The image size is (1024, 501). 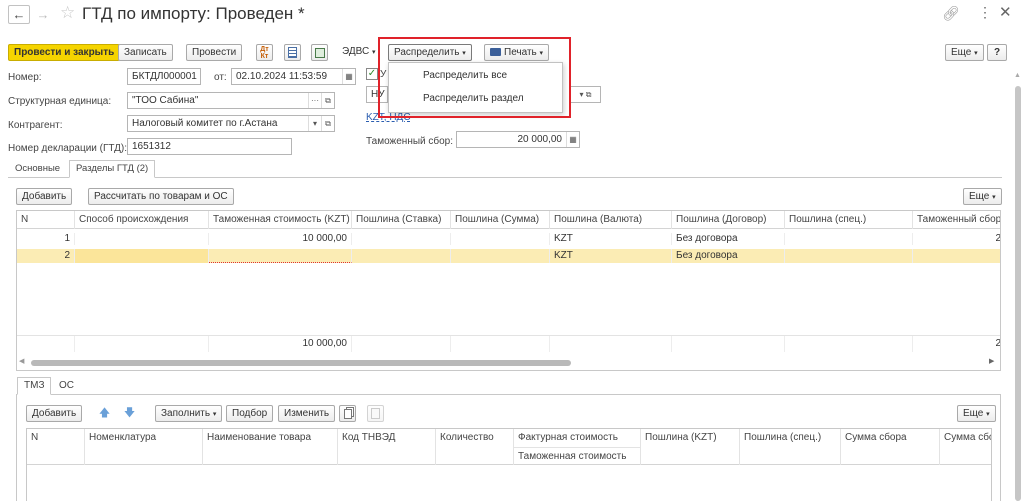 I want to click on page-scrollbar-thumb, so click(x=1018, y=293).